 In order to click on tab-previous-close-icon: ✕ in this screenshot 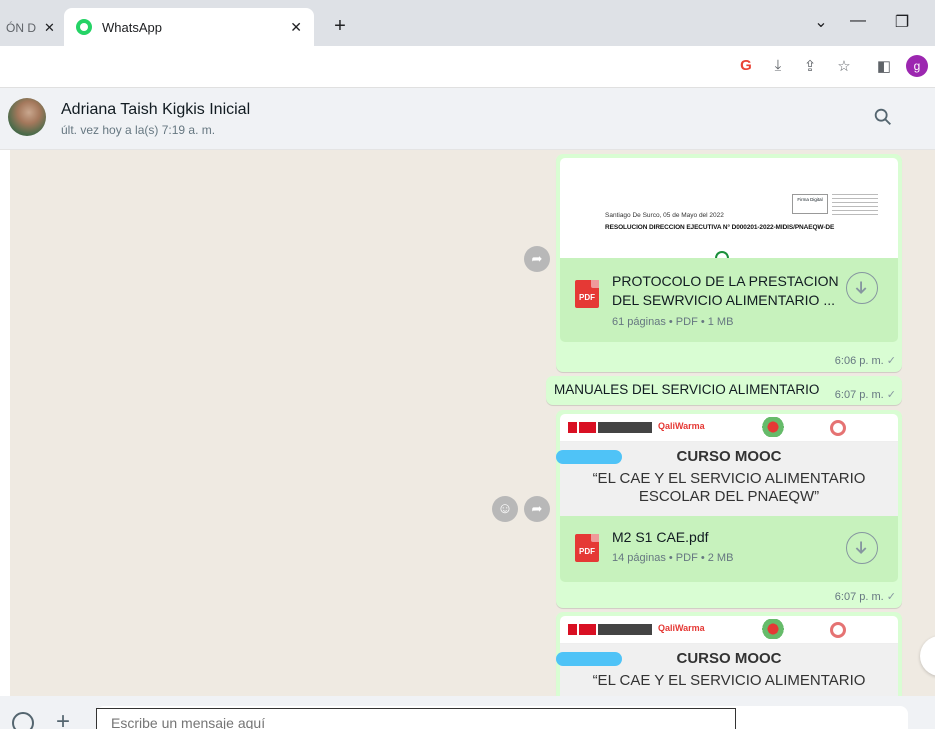, I will do `click(49, 28)`.